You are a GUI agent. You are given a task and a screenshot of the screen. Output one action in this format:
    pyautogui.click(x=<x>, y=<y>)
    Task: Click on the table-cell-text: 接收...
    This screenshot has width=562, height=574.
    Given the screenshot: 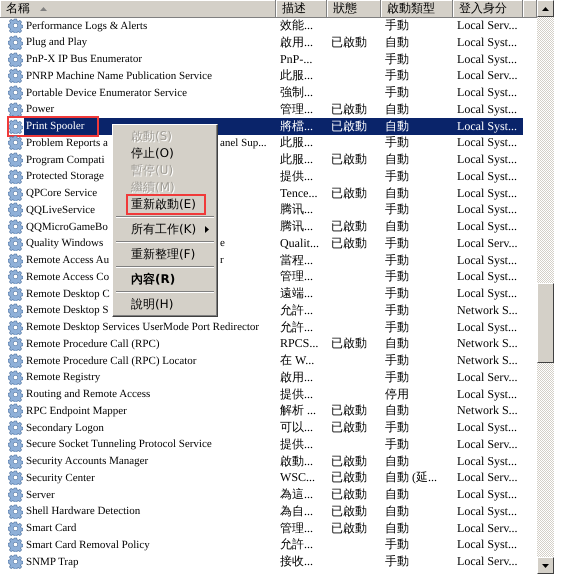 What is the action you would take?
    pyautogui.click(x=296, y=561)
    